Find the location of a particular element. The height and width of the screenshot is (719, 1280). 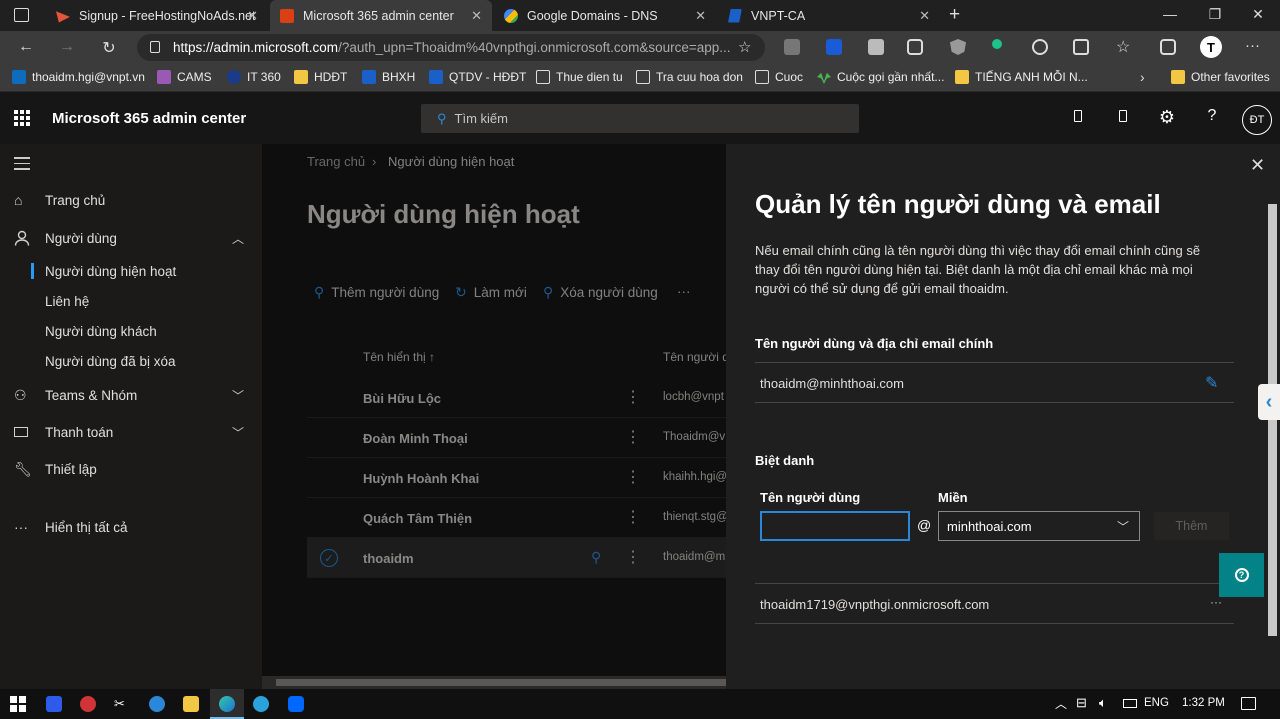

battery-icon is located at coordinates (1130, 703).